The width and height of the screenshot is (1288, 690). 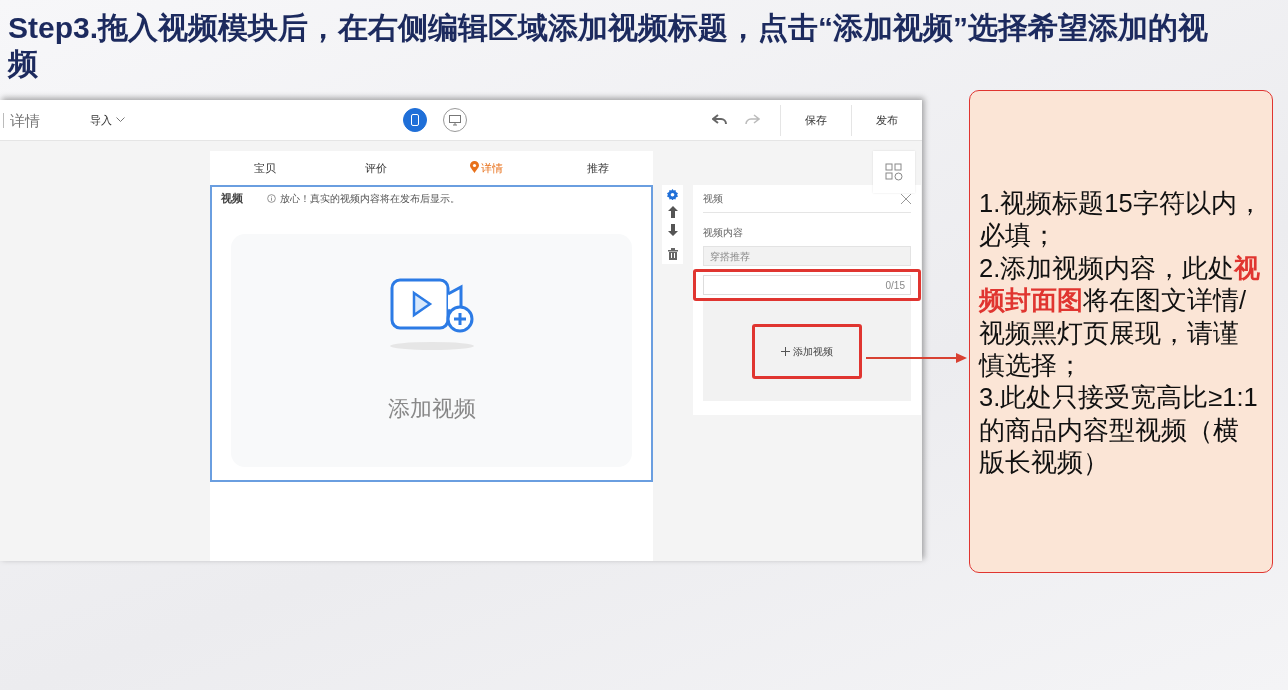 What do you see at coordinates (21, 120) in the screenshot?
I see `page-title: 详情` at bounding box center [21, 120].